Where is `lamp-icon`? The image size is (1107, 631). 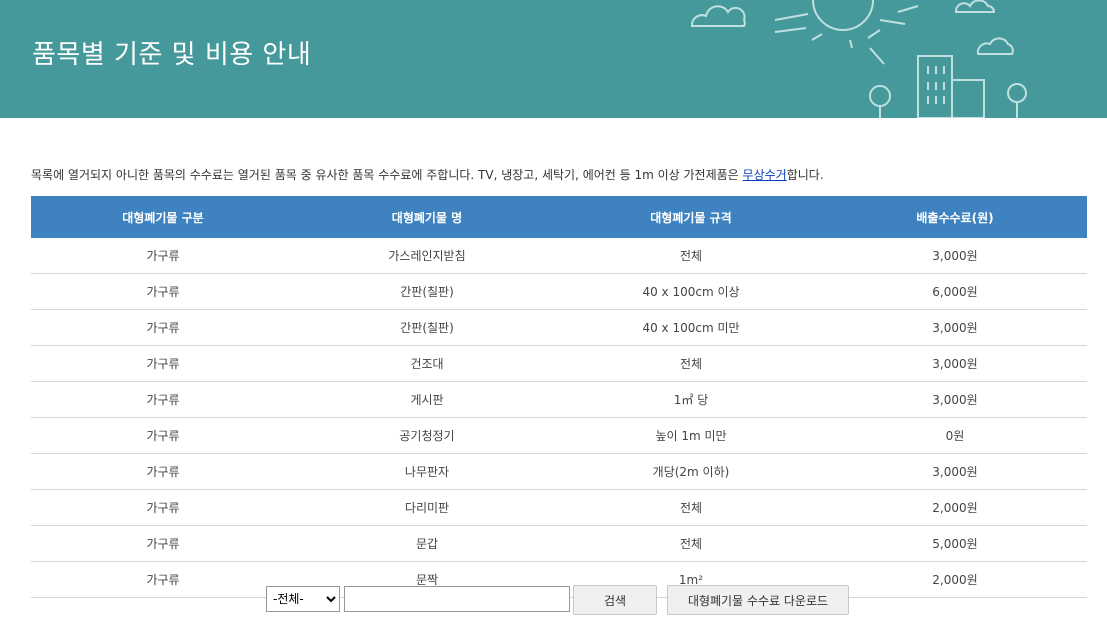
lamp-icon is located at coordinates (1017, 93).